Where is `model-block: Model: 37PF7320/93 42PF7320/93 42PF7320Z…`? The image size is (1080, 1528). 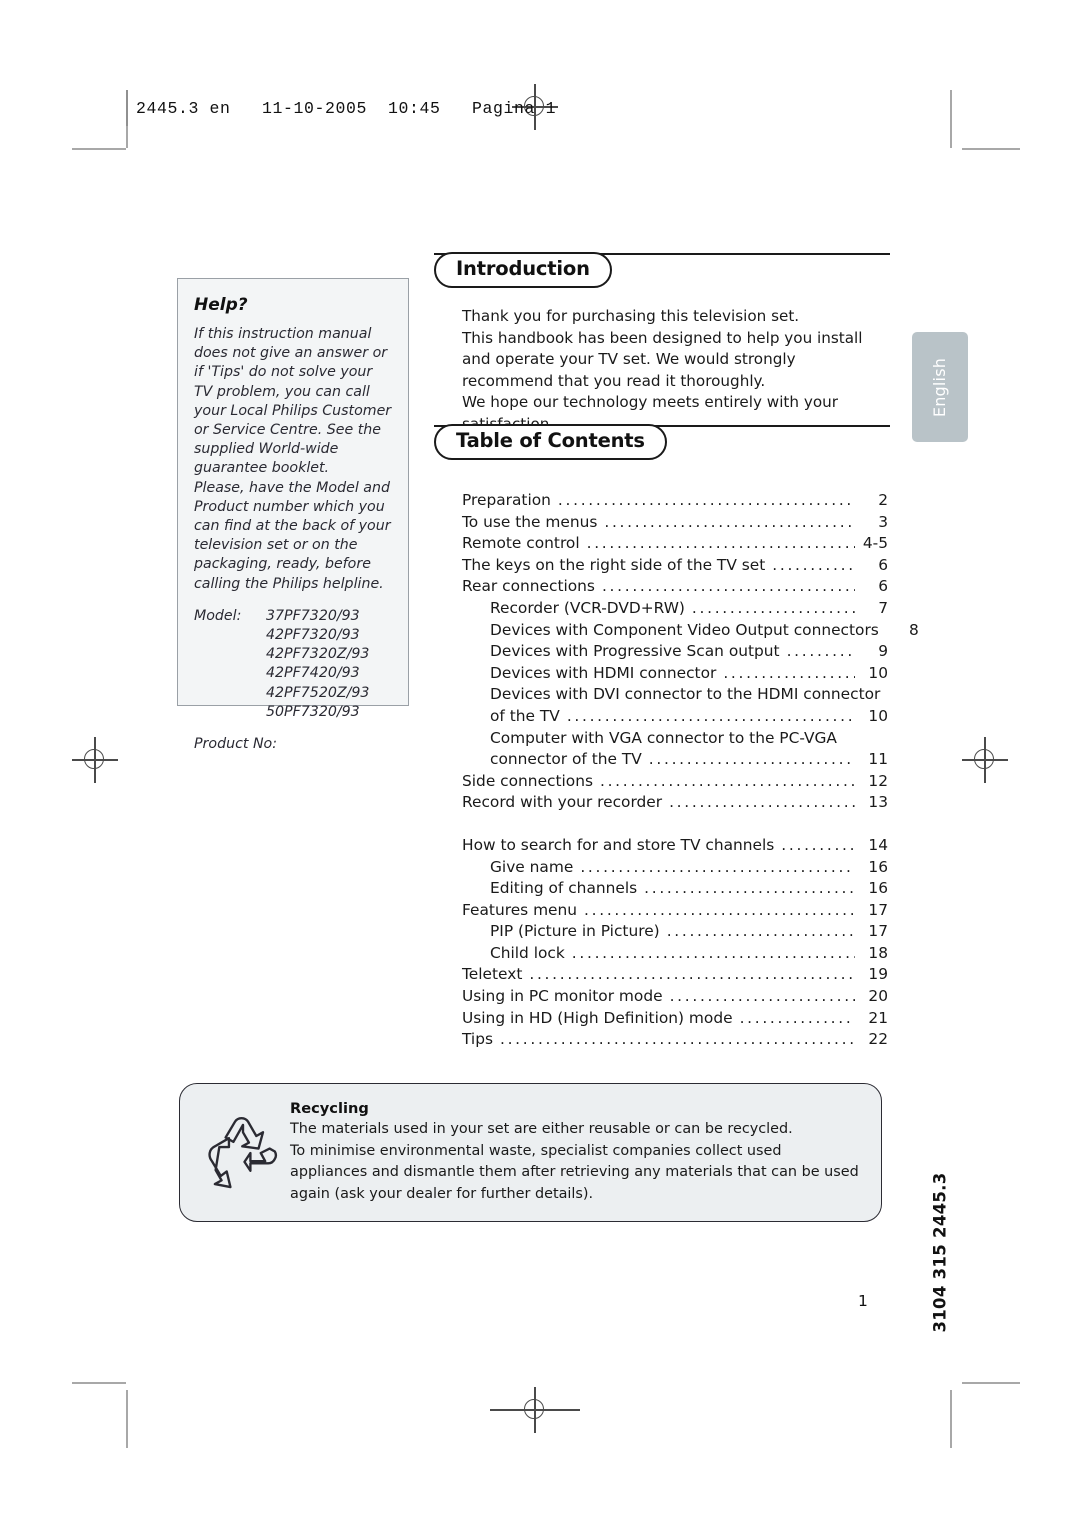
model-block: Model: 37PF7320/93 42PF7320/93 42PF7320Z… is located at coordinates (294, 664).